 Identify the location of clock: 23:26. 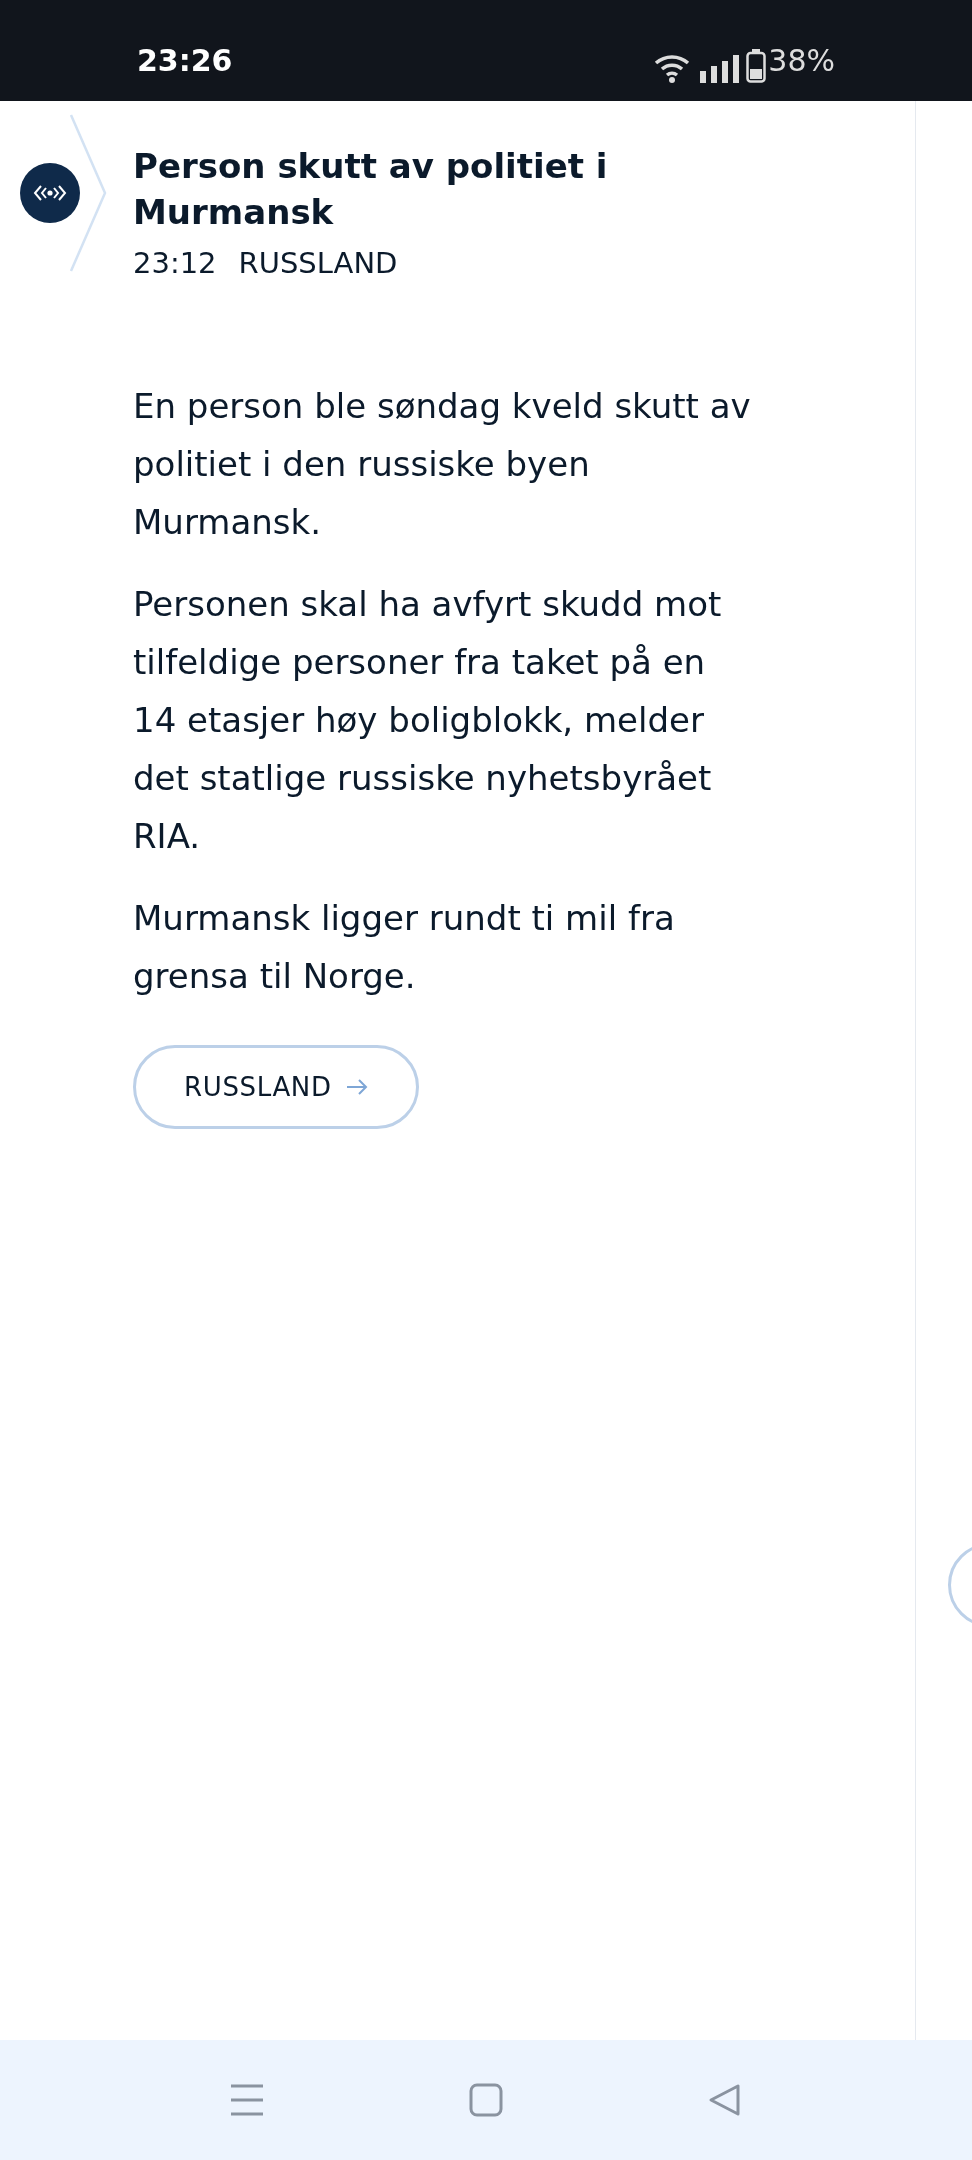
(185, 61).